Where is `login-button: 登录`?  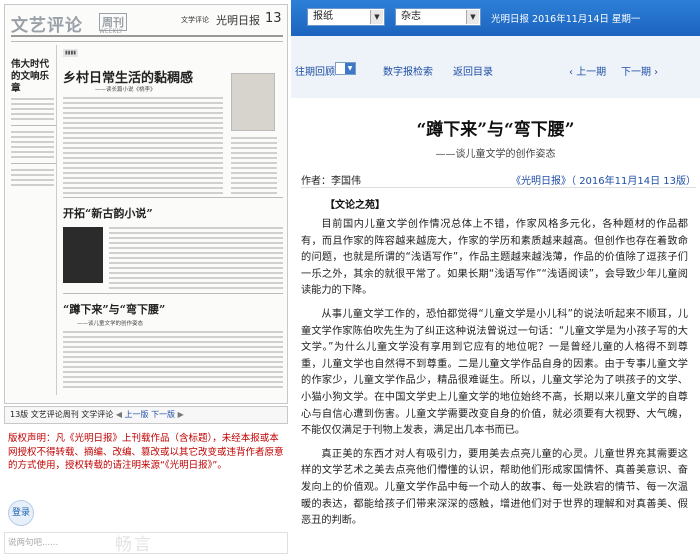
login-button: 登录 is located at coordinates (21, 513).